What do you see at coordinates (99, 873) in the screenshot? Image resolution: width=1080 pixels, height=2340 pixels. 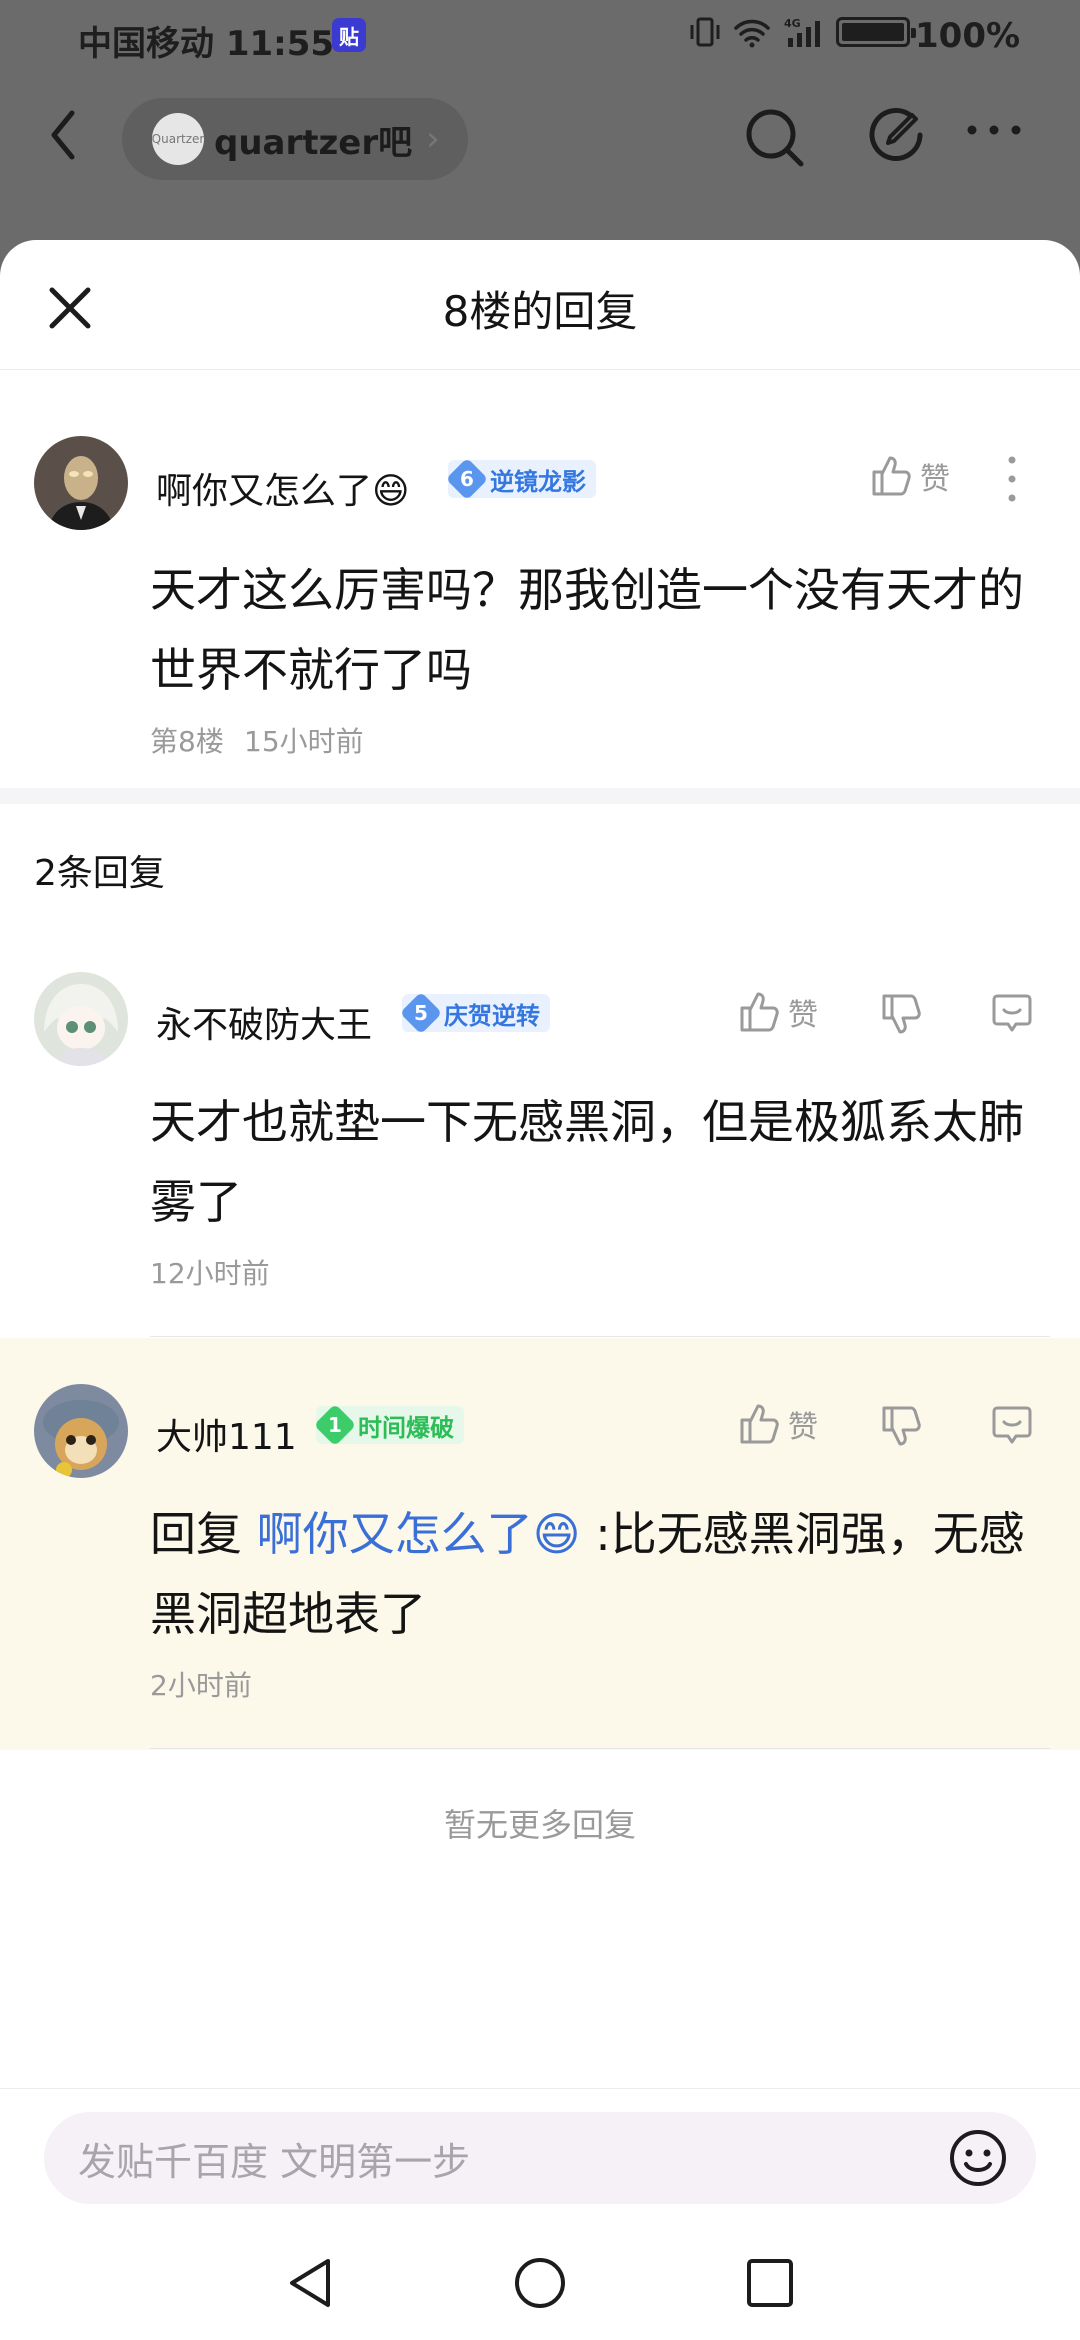 I see `replies-count: 2条回复` at bounding box center [99, 873].